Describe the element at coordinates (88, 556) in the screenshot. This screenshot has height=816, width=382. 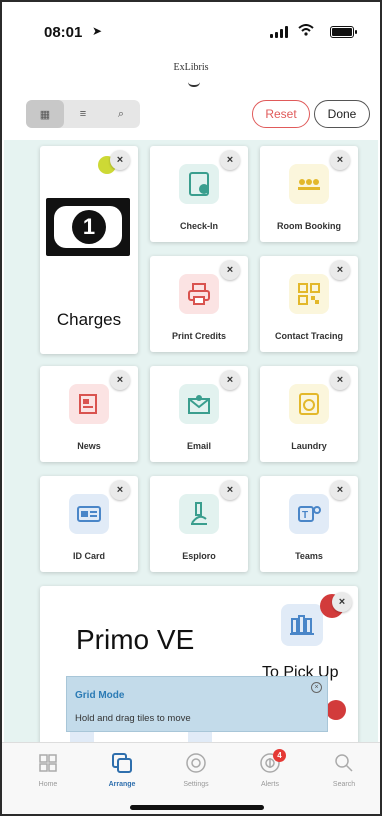
I see `tile-label: ID Card` at that location.